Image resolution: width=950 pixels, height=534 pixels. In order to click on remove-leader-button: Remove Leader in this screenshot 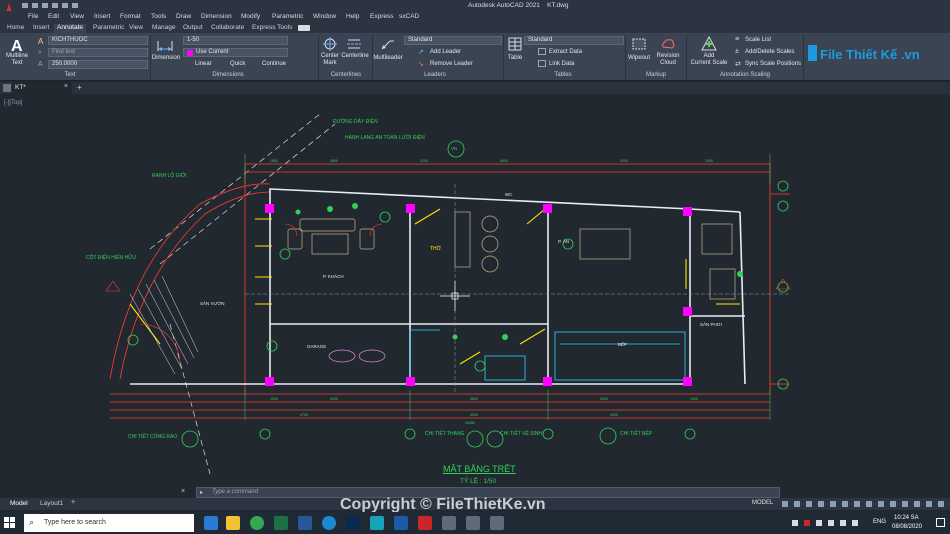, I will do `click(451, 64)`.